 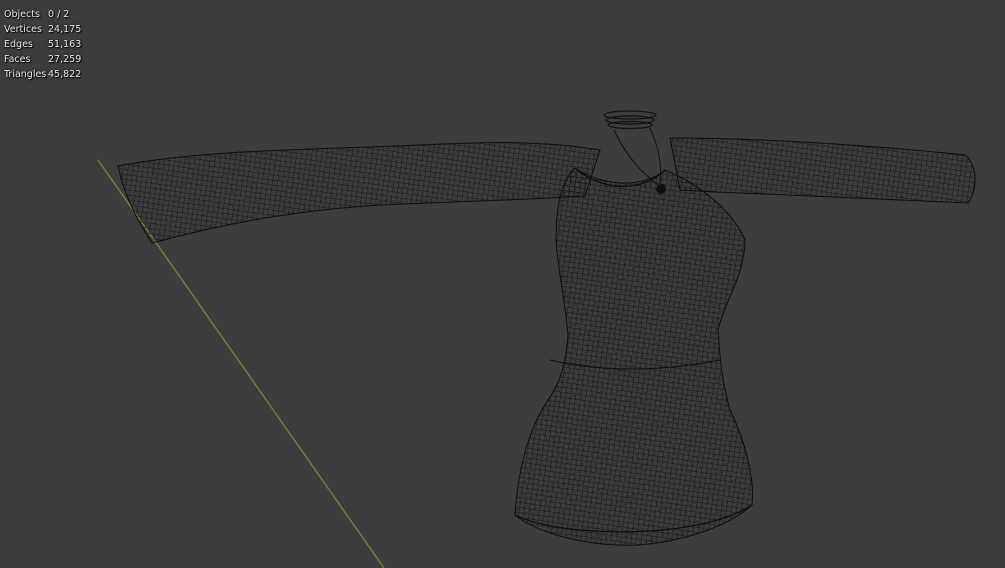 I want to click on stat-row-vertices: Vertices 24,175, so click(x=42, y=29).